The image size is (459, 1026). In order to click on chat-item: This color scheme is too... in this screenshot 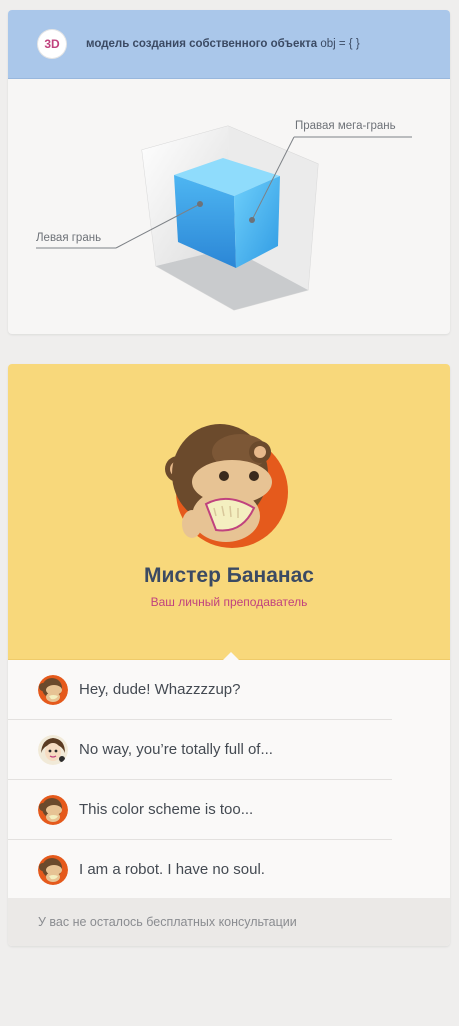, I will do `click(200, 810)`.